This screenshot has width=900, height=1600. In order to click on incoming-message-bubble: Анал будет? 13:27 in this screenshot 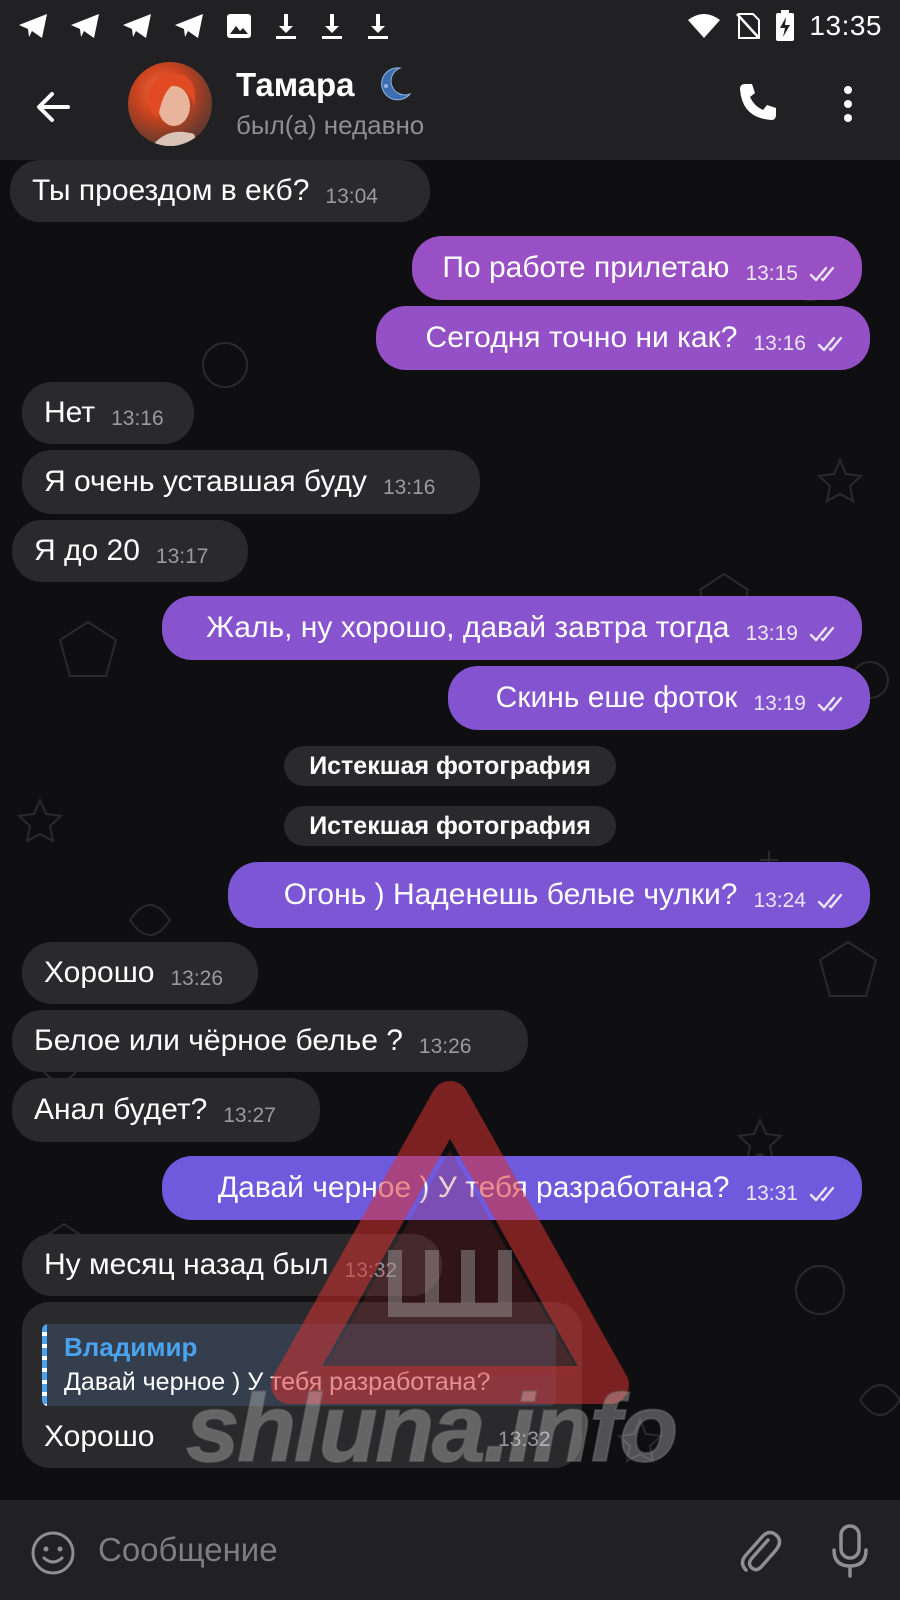, I will do `click(166, 1110)`.